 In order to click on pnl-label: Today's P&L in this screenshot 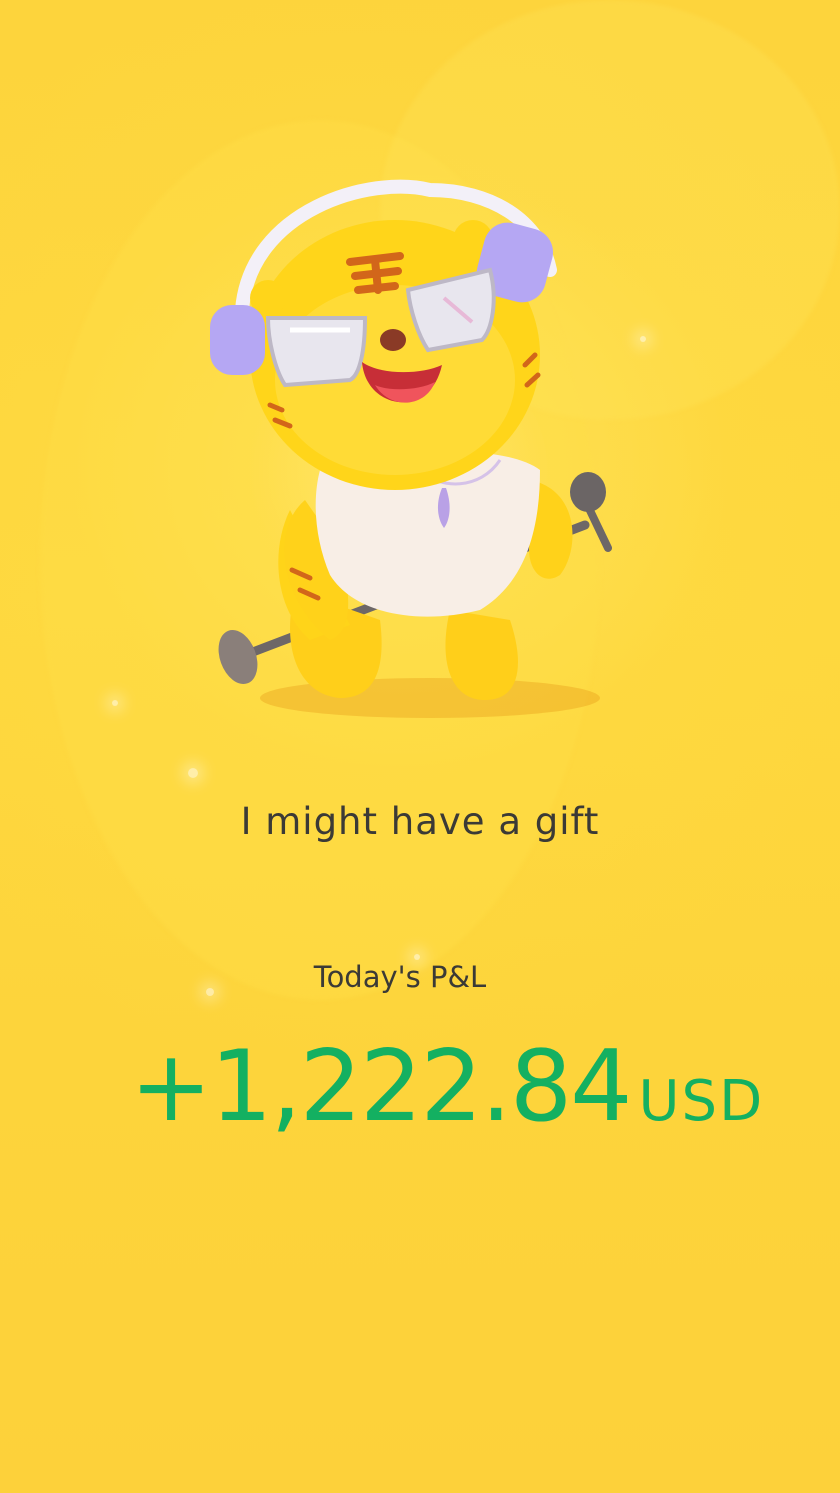, I will do `click(400, 977)`.